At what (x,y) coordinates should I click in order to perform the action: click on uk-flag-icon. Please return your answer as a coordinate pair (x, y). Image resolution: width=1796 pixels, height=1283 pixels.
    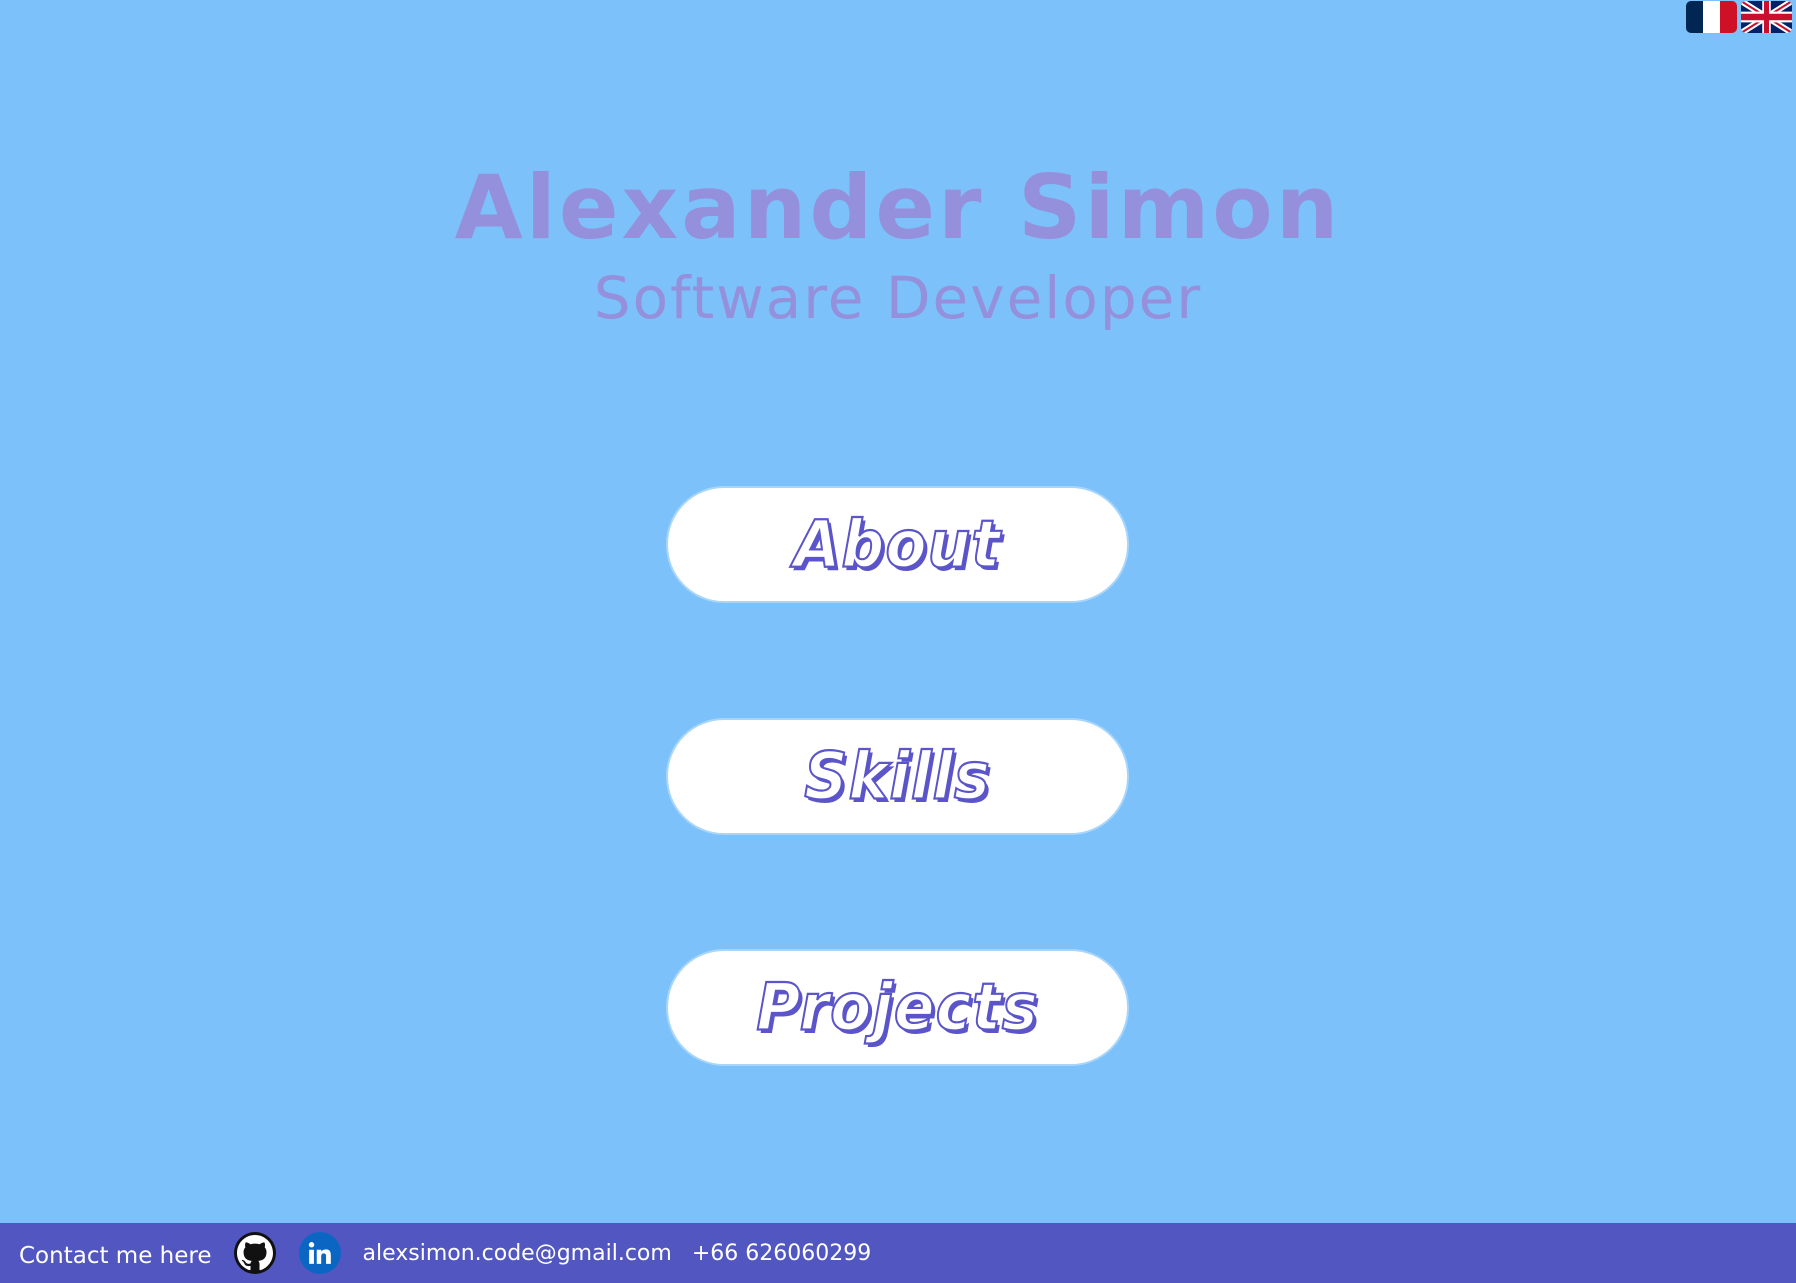
    Looking at the image, I should click on (1766, 17).